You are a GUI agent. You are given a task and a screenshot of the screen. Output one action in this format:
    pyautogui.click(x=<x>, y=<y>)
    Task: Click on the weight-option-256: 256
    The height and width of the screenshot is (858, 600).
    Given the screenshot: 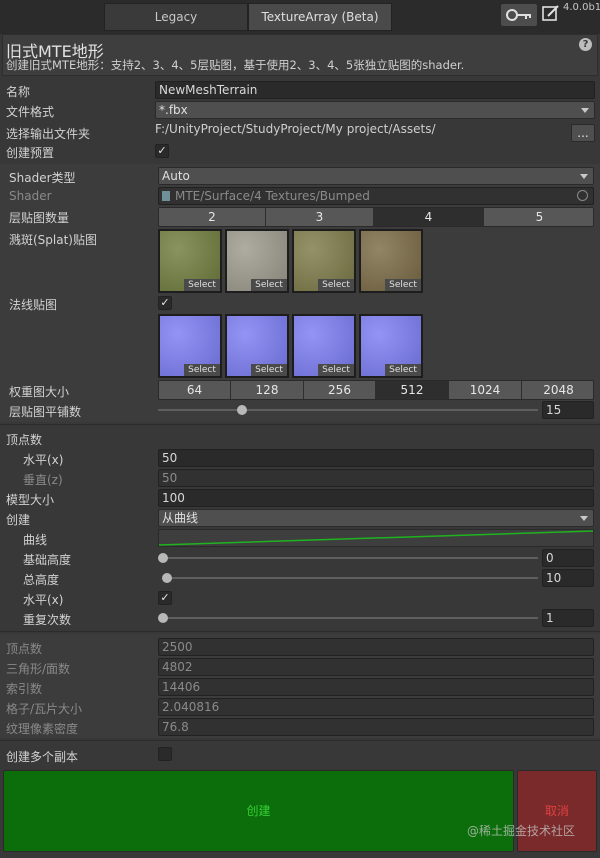 What is the action you would take?
    pyautogui.click(x=340, y=390)
    